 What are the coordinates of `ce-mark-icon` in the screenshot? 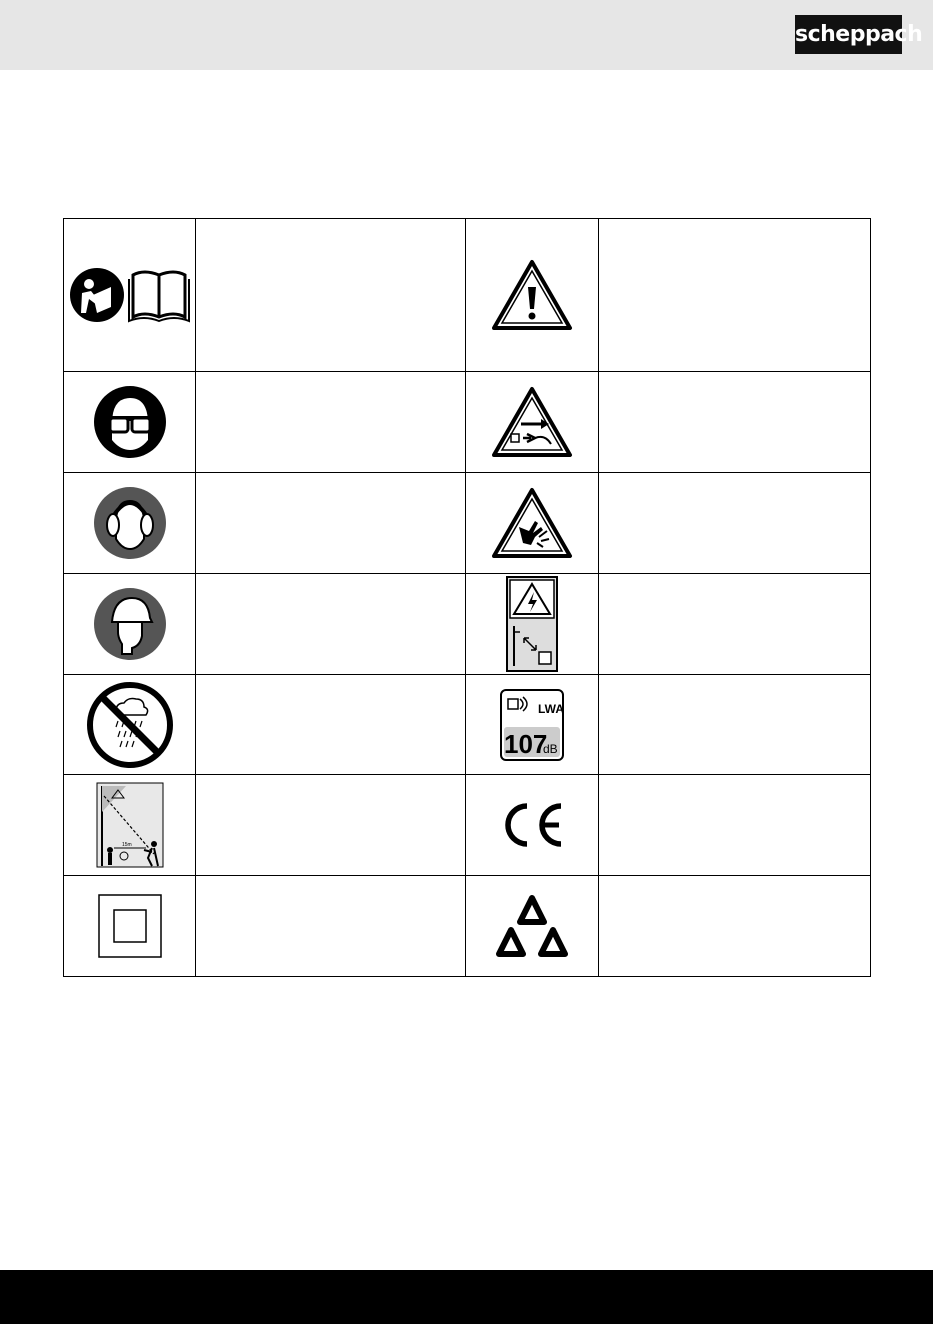 It's located at (533, 825).